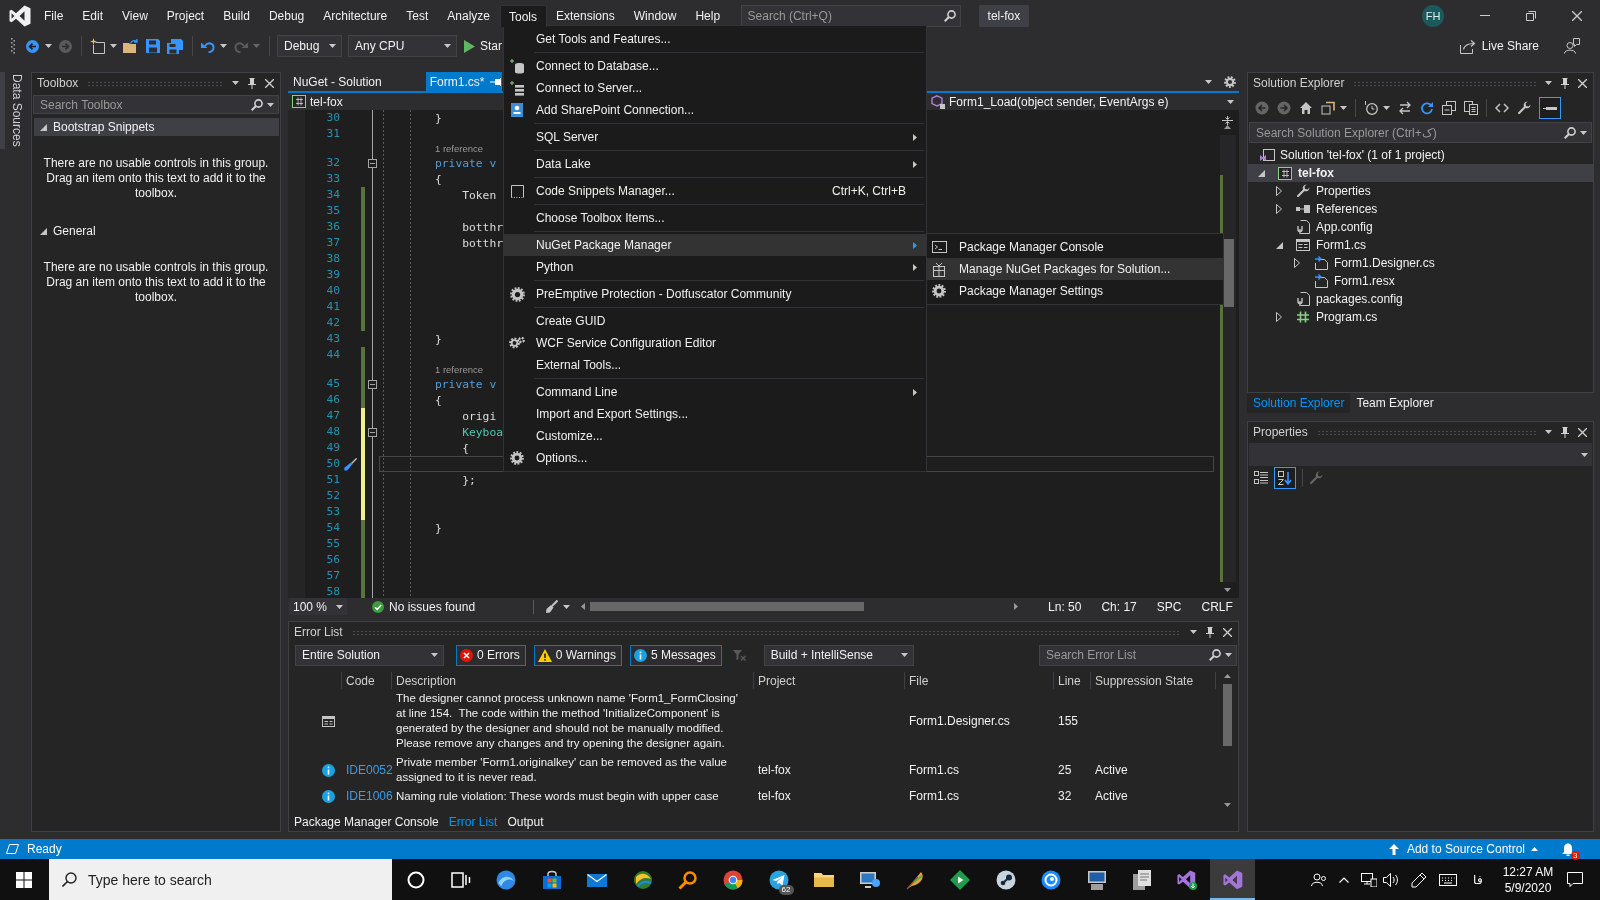  Describe the element at coordinates (469, 480) in the screenshot. I see `code-line: };` at that location.